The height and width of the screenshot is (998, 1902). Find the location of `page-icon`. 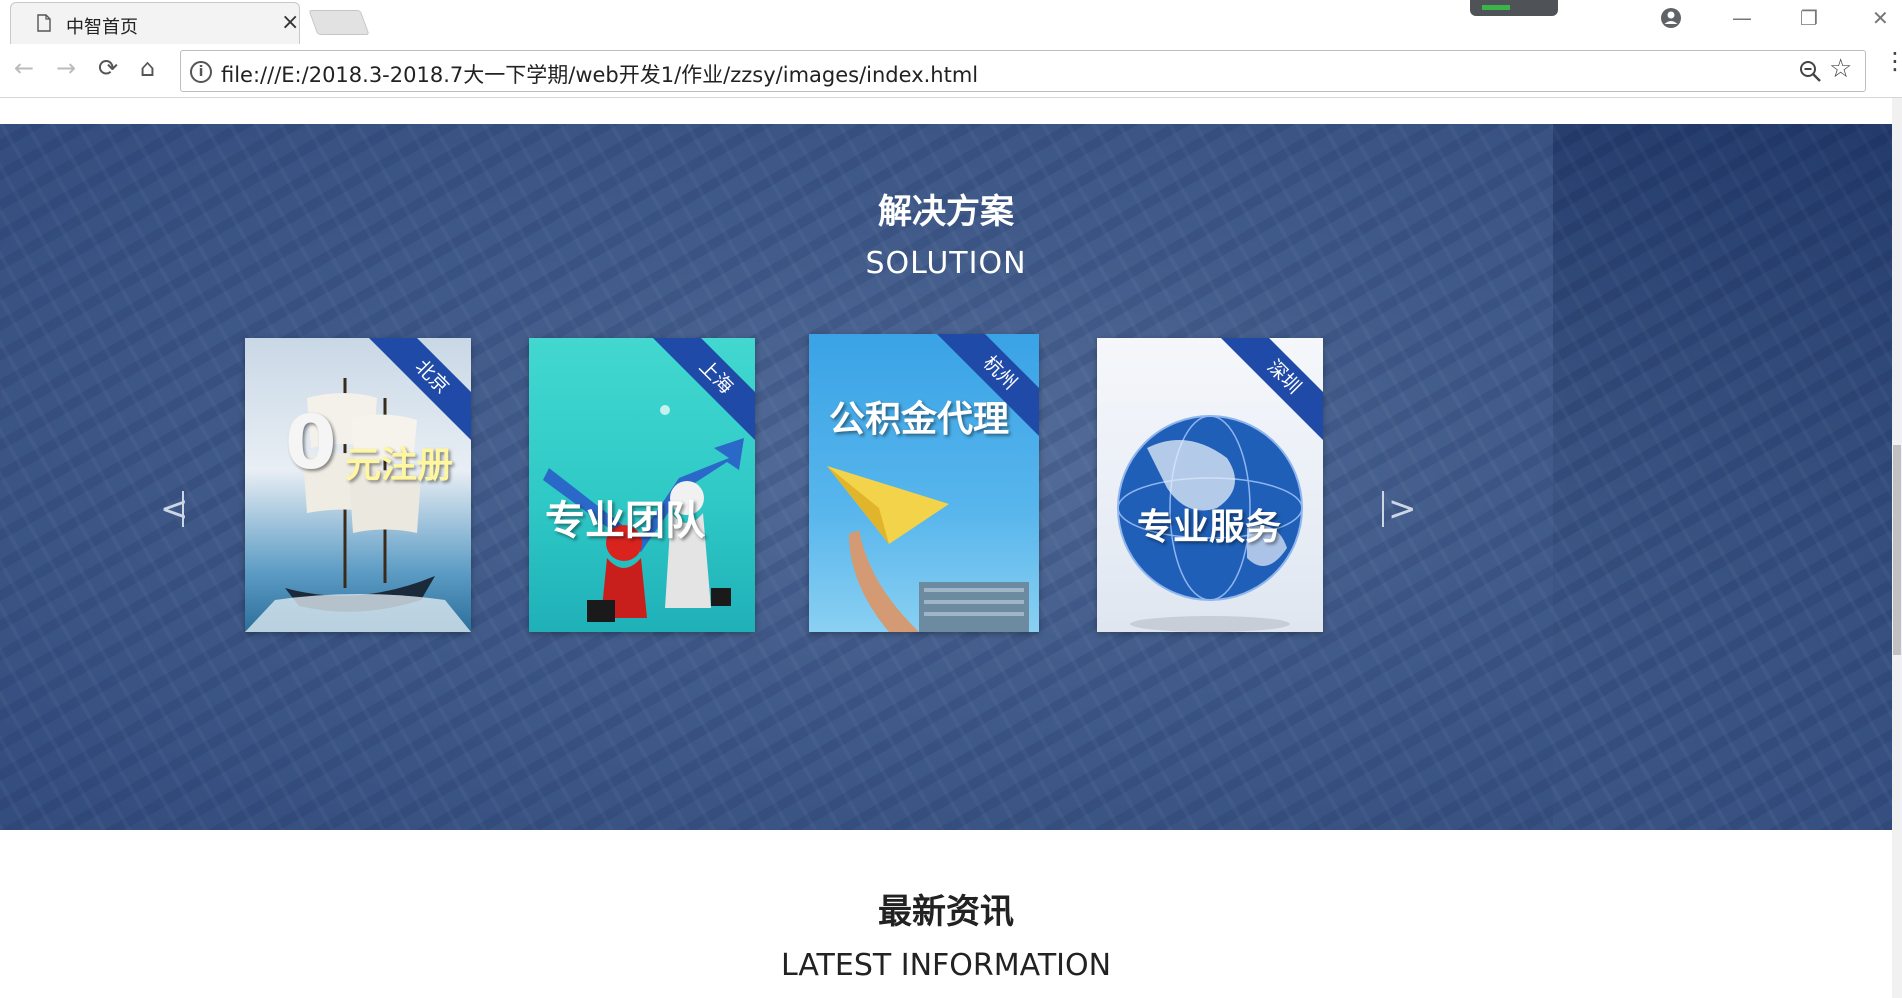

page-icon is located at coordinates (44, 23).